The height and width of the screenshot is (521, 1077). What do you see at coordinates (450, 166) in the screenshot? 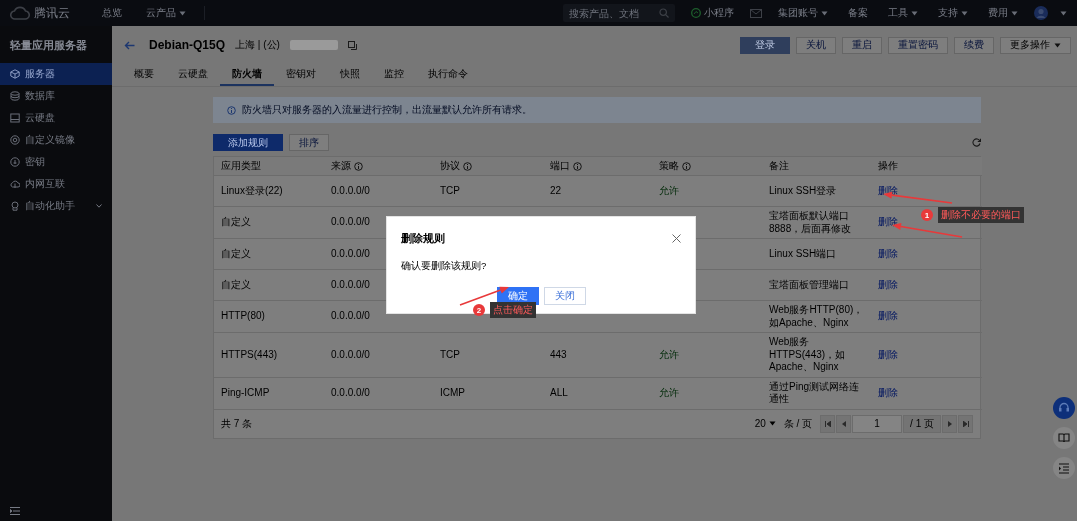
I see `column-header: 协议` at bounding box center [450, 166].